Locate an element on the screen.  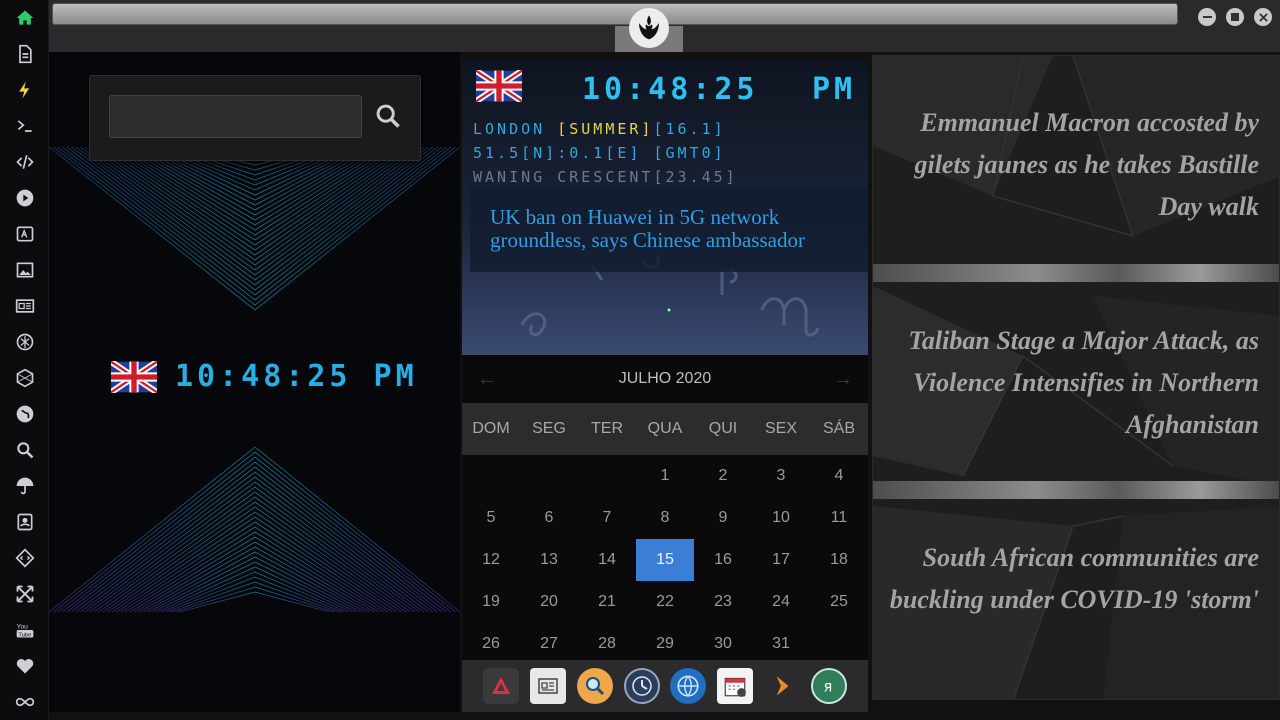
translate-icon is located at coordinates (25, 234).